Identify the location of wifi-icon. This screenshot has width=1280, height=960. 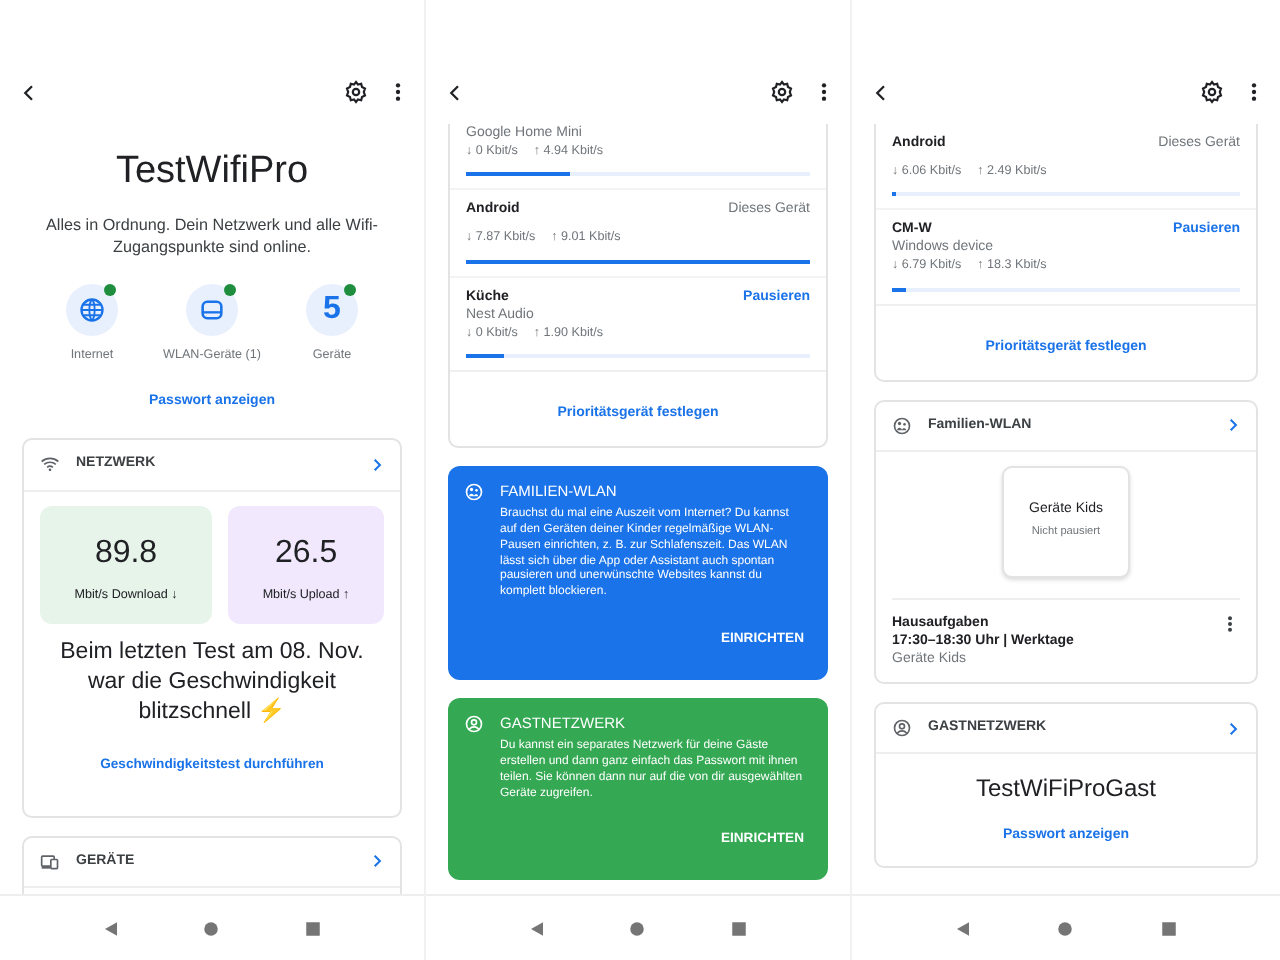
(50, 464).